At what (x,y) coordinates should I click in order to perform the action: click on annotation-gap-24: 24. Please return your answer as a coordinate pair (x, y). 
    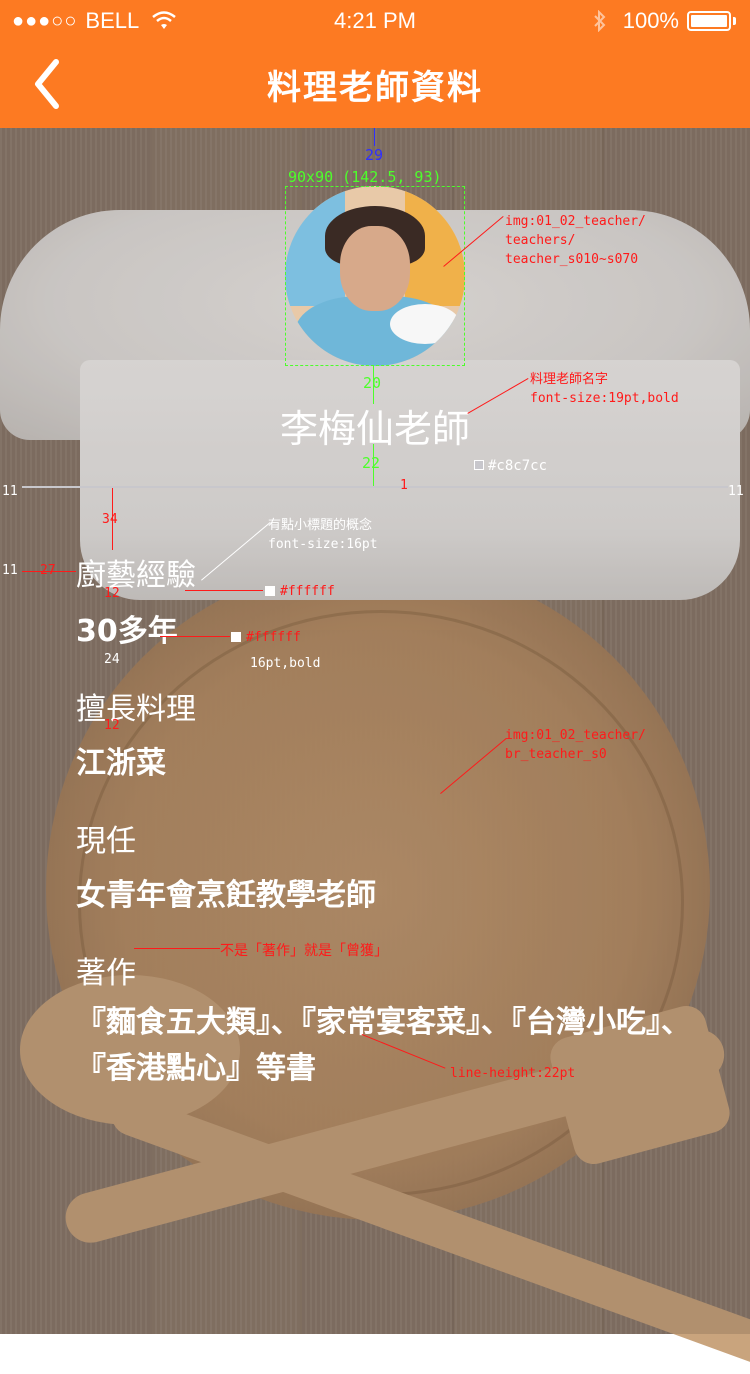
    Looking at the image, I should click on (112, 659).